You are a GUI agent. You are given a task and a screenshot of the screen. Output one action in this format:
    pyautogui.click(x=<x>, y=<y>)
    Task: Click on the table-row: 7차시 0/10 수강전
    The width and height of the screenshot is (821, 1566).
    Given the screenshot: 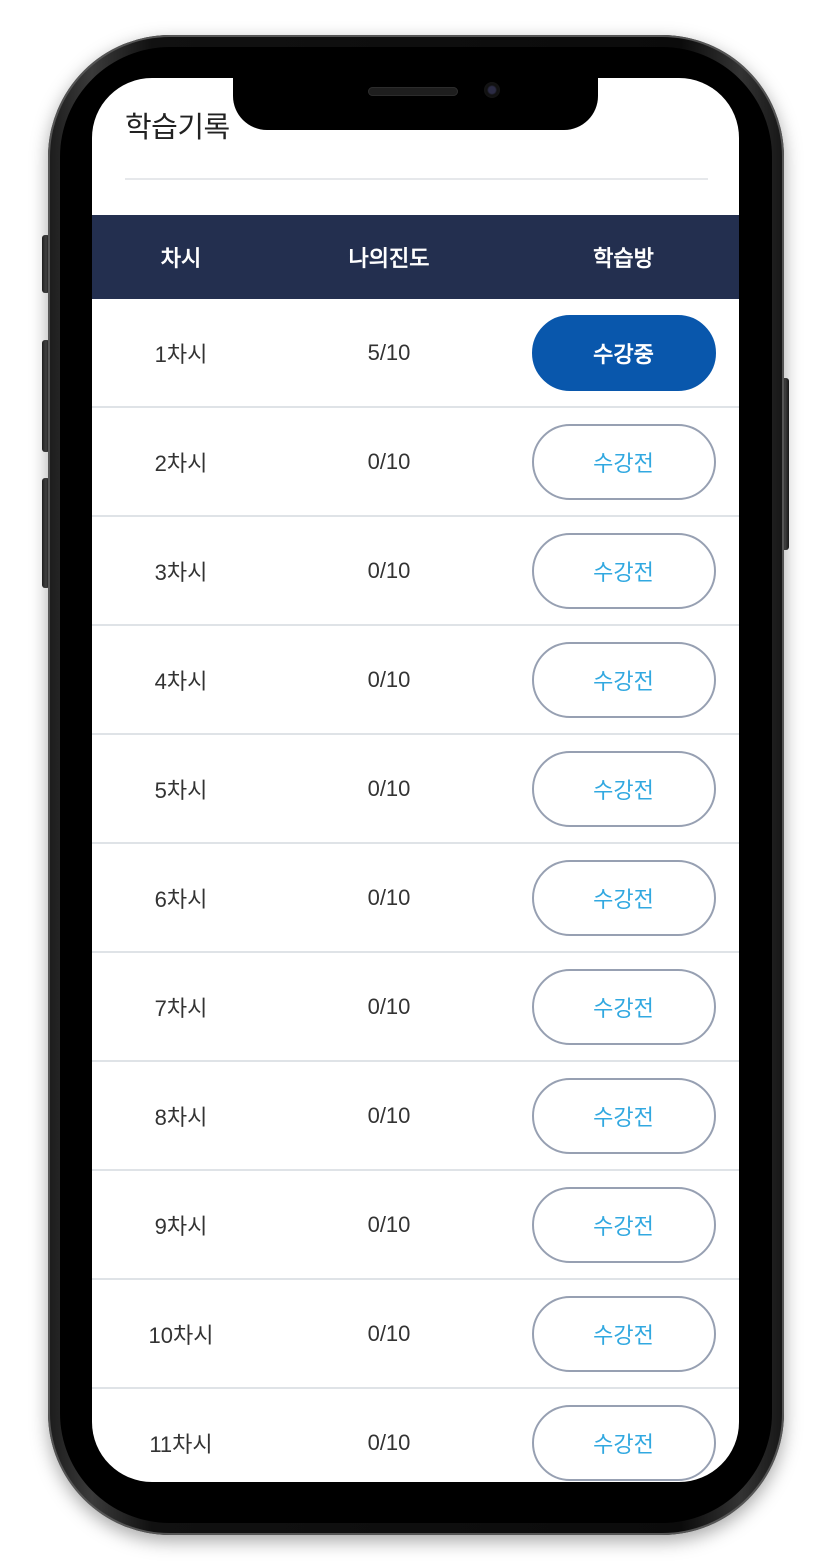 What is the action you would take?
    pyautogui.click(x=415, y=1007)
    